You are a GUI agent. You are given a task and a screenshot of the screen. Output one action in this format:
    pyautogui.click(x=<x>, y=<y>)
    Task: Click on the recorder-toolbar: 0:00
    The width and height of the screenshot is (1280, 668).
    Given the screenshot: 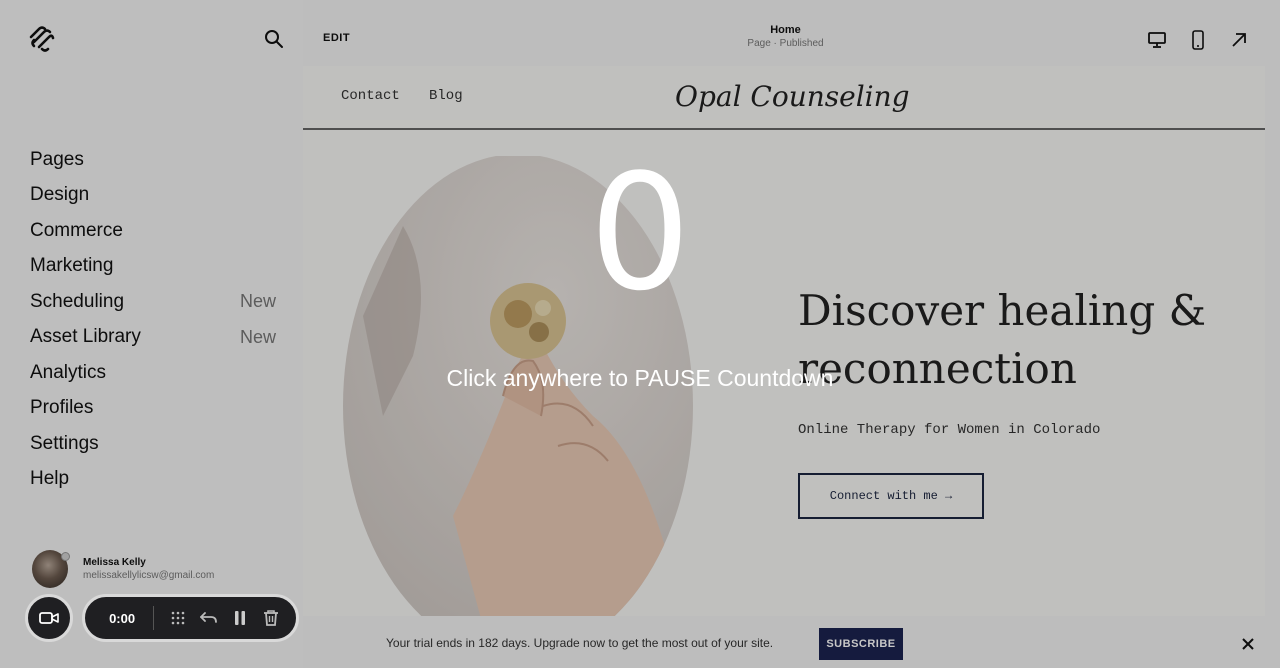 What is the action you would take?
    pyautogui.click(x=190, y=618)
    